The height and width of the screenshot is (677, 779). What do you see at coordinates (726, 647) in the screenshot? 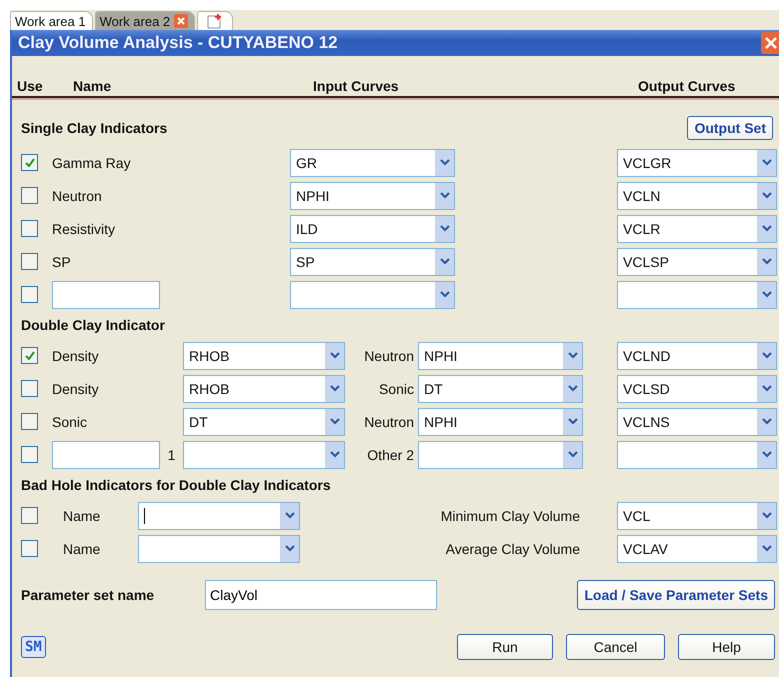
I see `help-button: Help` at bounding box center [726, 647].